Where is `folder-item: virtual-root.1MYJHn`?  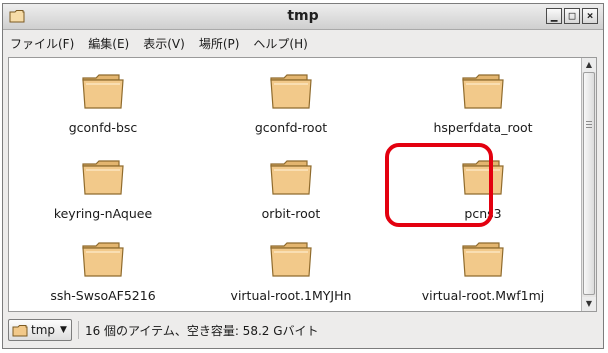 folder-item: virtual-root.1MYJHn is located at coordinates (291, 267).